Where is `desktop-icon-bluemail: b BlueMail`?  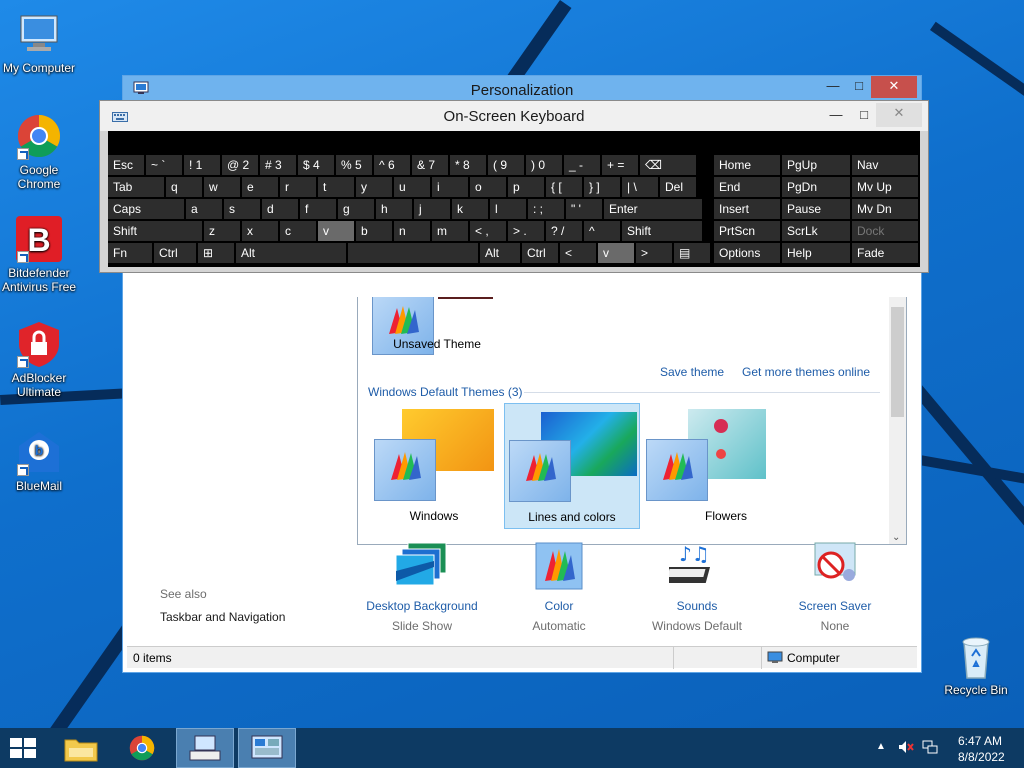 desktop-icon-bluemail: b BlueMail is located at coordinates (39, 460).